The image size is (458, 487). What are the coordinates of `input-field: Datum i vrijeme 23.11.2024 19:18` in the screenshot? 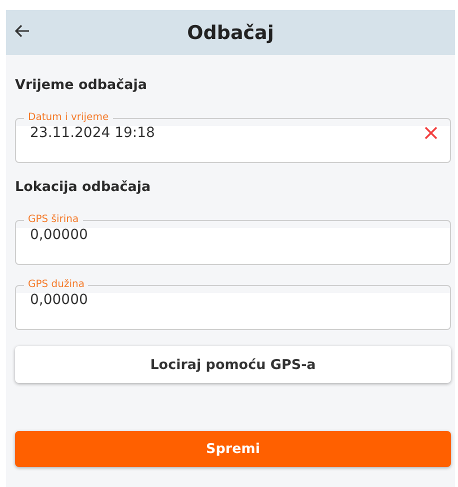 It's located at (233, 137).